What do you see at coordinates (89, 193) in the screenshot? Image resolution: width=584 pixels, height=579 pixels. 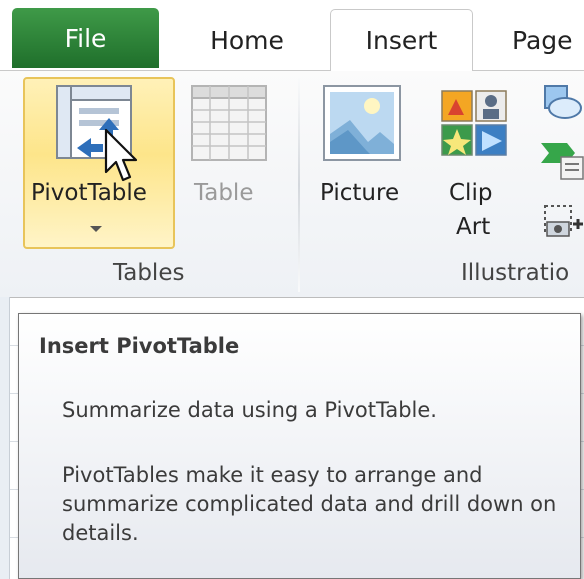 I see `pivottable-label: PivotTable` at bounding box center [89, 193].